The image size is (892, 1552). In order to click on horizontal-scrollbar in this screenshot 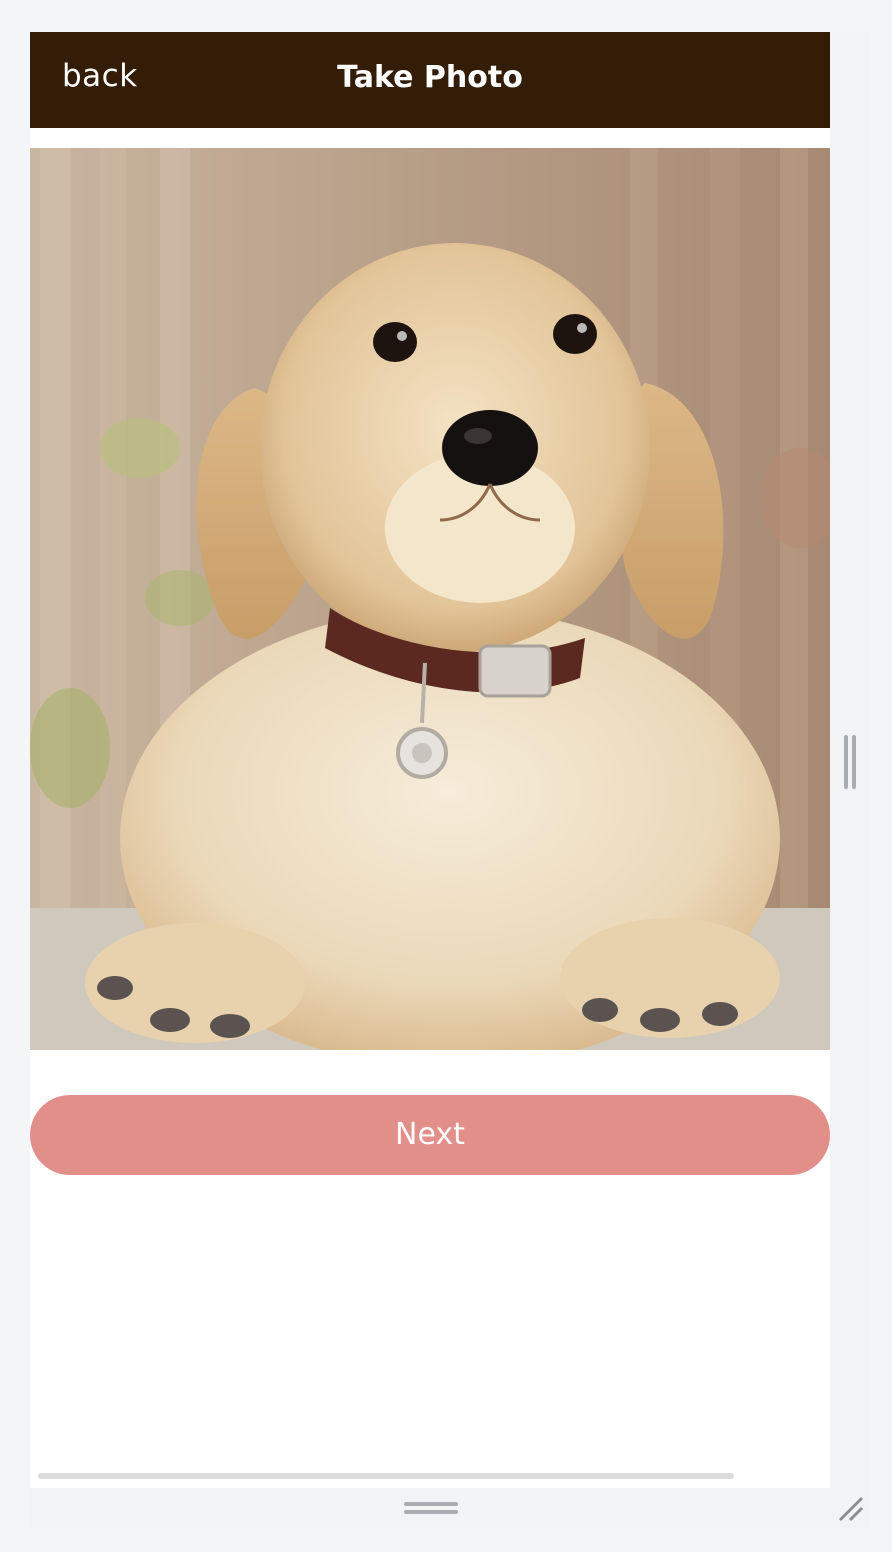, I will do `click(386, 1476)`.